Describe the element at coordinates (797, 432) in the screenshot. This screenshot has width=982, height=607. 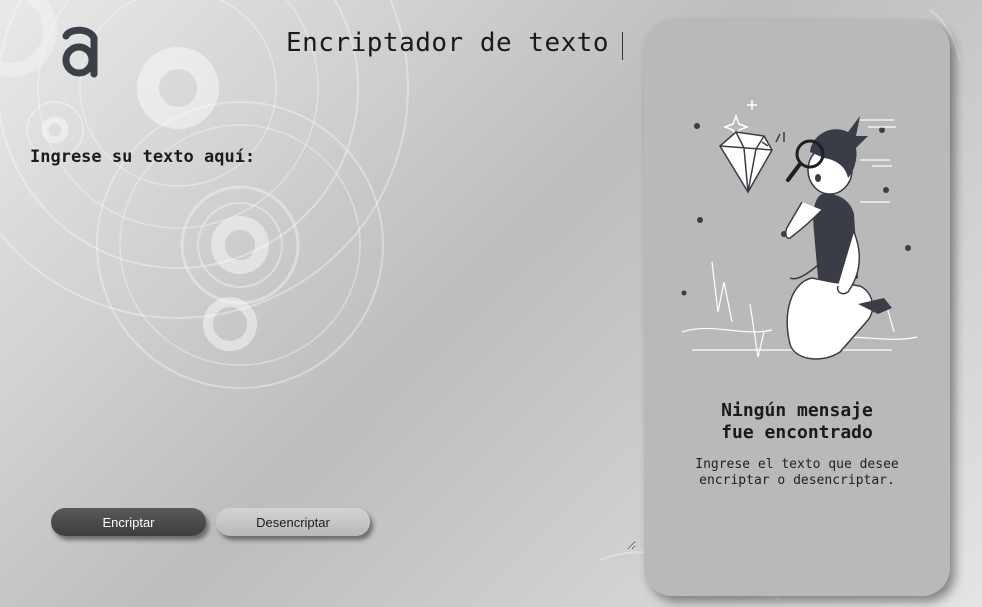
I see `no-message-heading-line2: fue encontrado` at that location.